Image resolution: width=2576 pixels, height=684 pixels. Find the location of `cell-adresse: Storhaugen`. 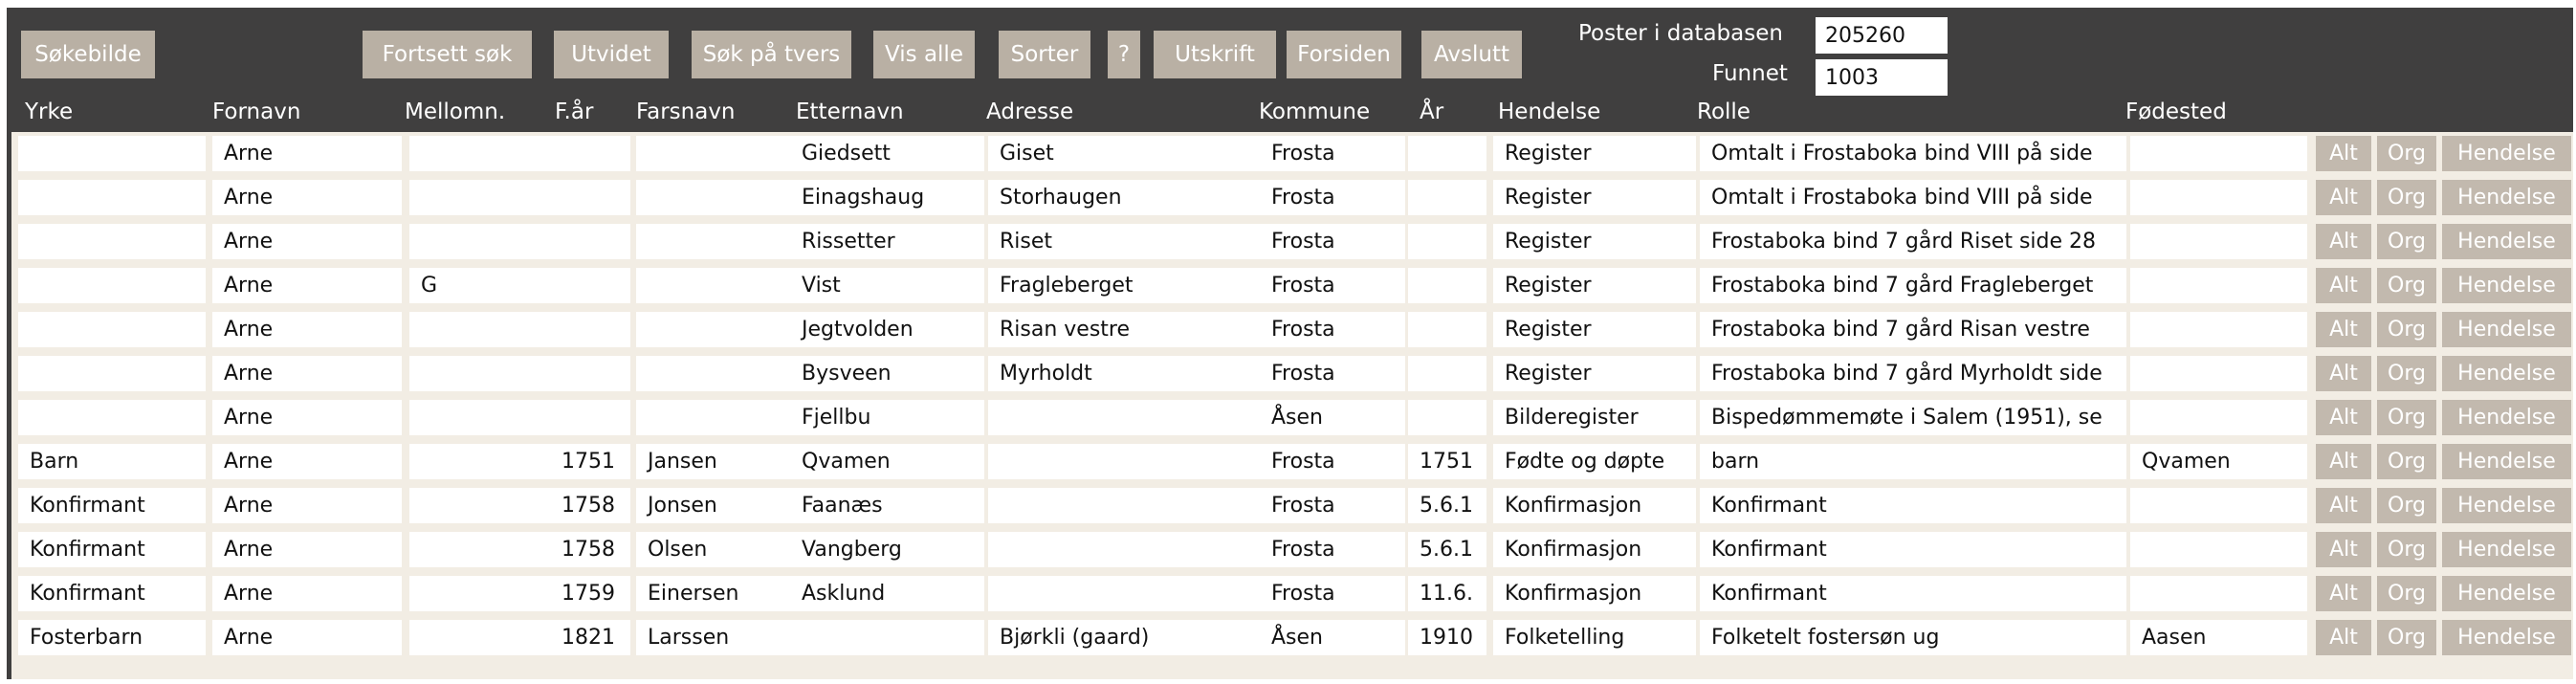

cell-adresse: Storhaugen is located at coordinates (1127, 197).